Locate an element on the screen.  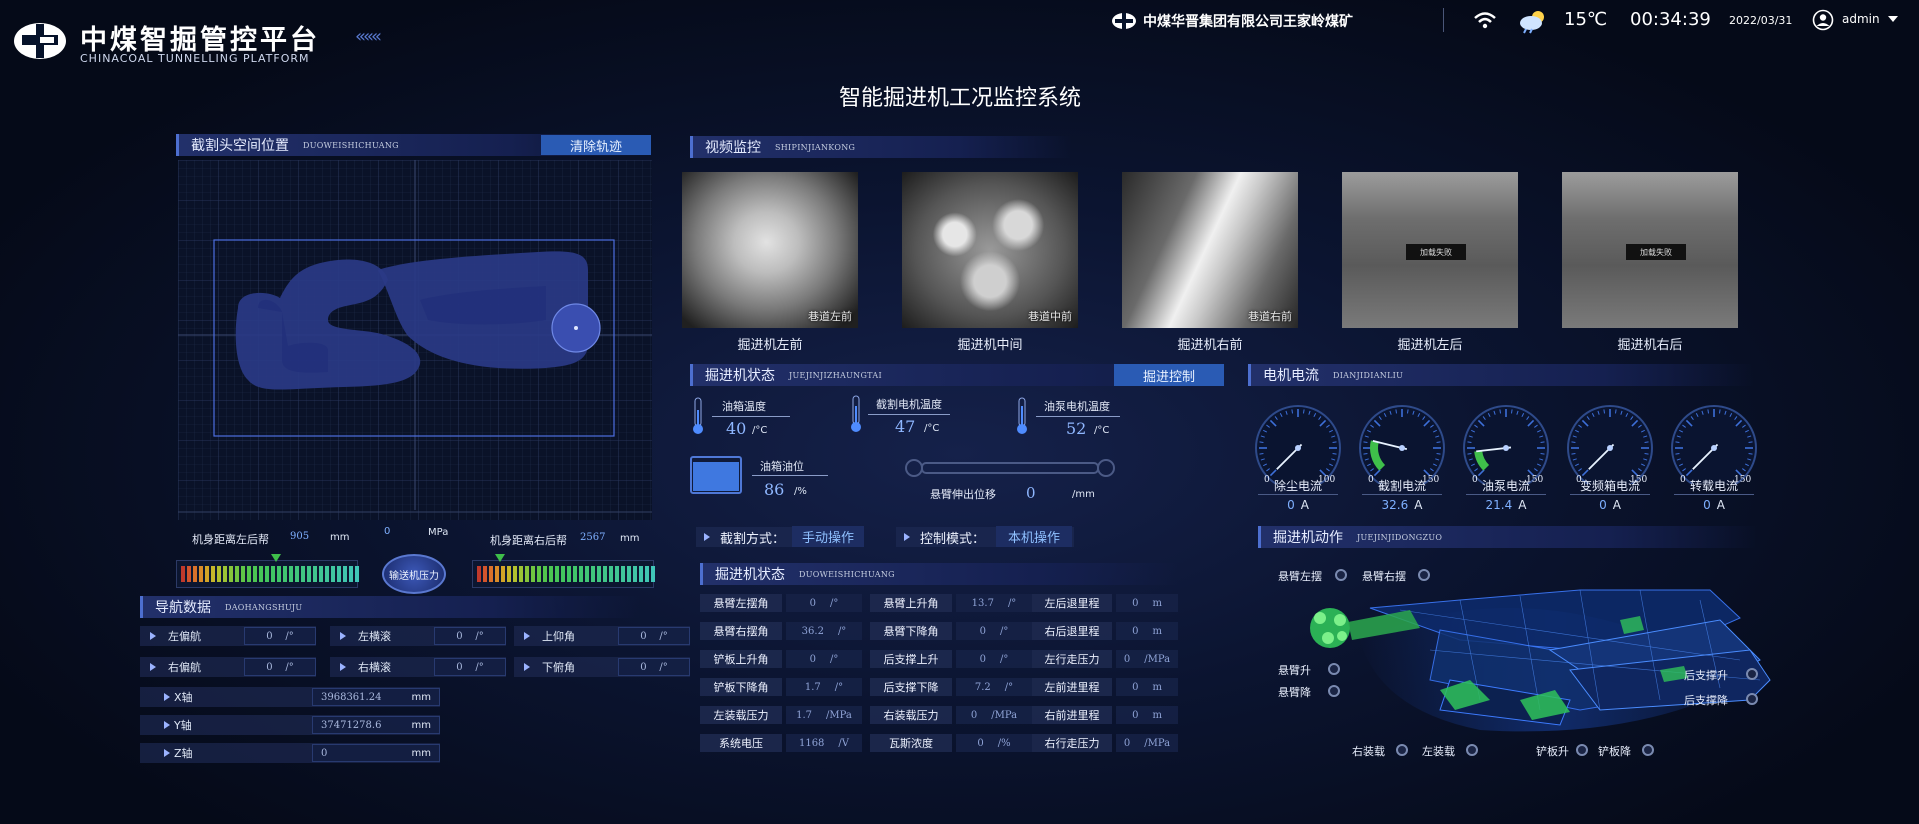
nav-y-axis-label: Y轴 is located at coordinates (183, 725).